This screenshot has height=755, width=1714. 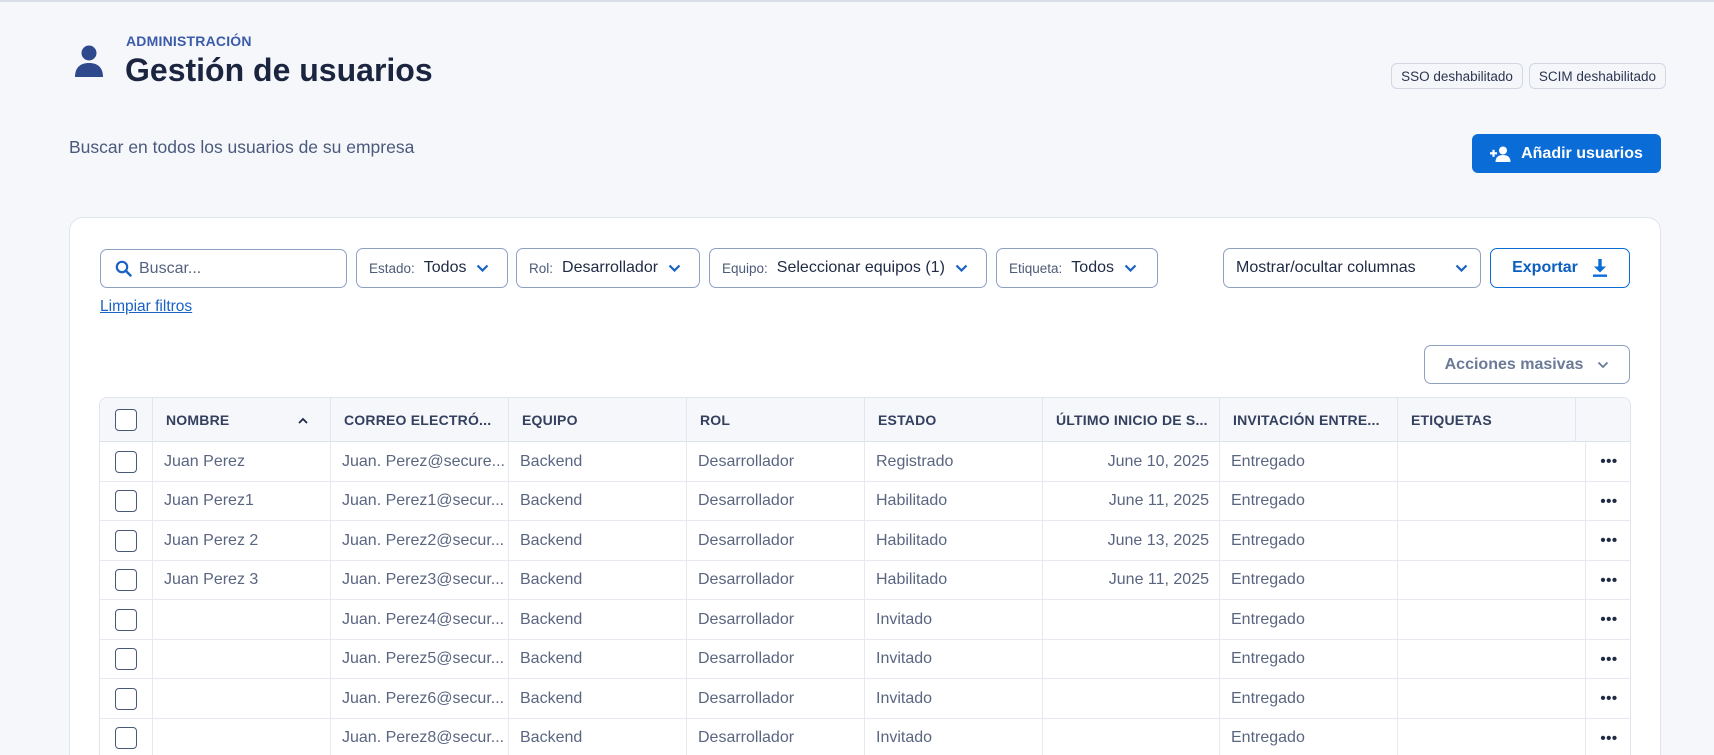 I want to click on column-header-estado: ESTADO, so click(x=953, y=420).